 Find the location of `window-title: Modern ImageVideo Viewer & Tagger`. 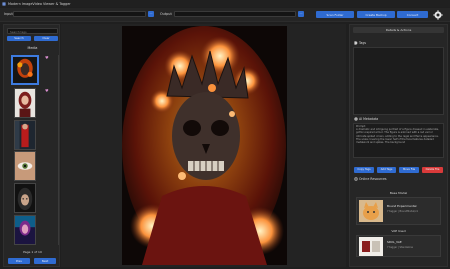

window-title: Modern ImageVideo Viewer & Tagger is located at coordinates (39, 3).